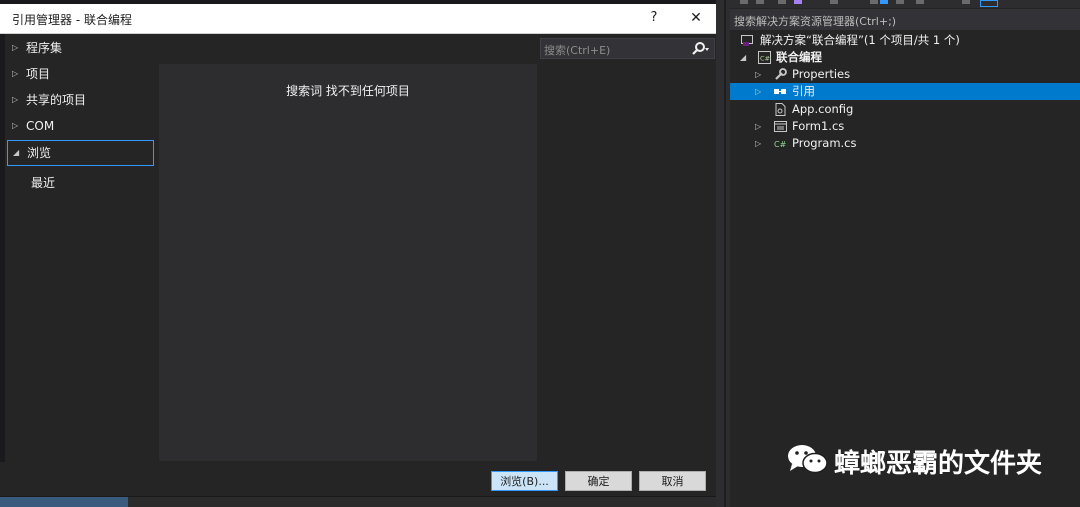 This screenshot has height=507, width=1080. What do you see at coordinates (672, 481) in the screenshot?
I see `cancel-button: 取消` at bounding box center [672, 481].